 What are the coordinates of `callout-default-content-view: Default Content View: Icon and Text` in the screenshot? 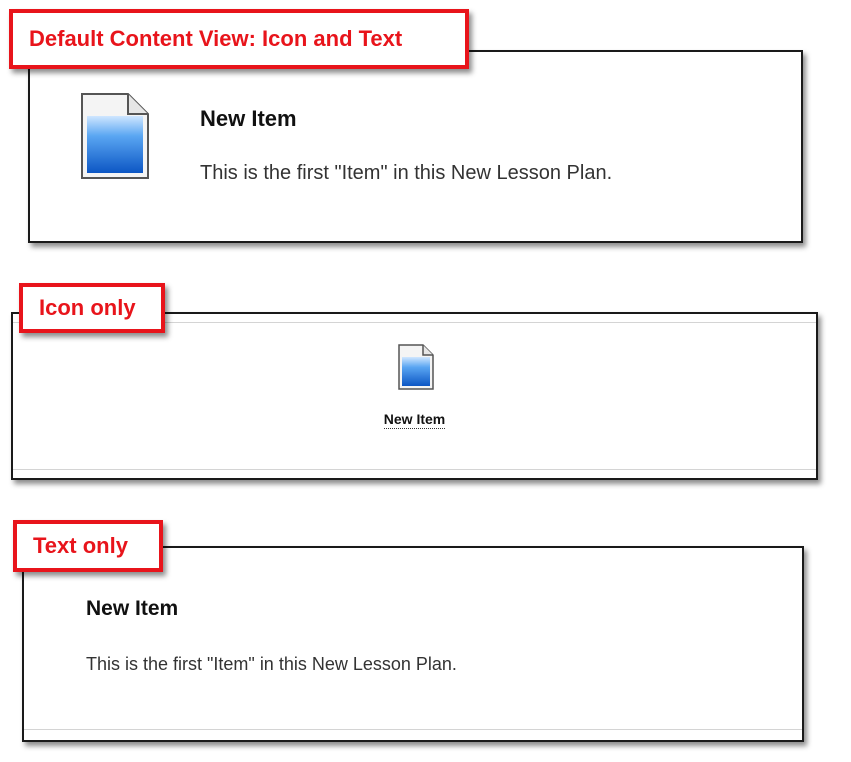 It's located at (239, 39).